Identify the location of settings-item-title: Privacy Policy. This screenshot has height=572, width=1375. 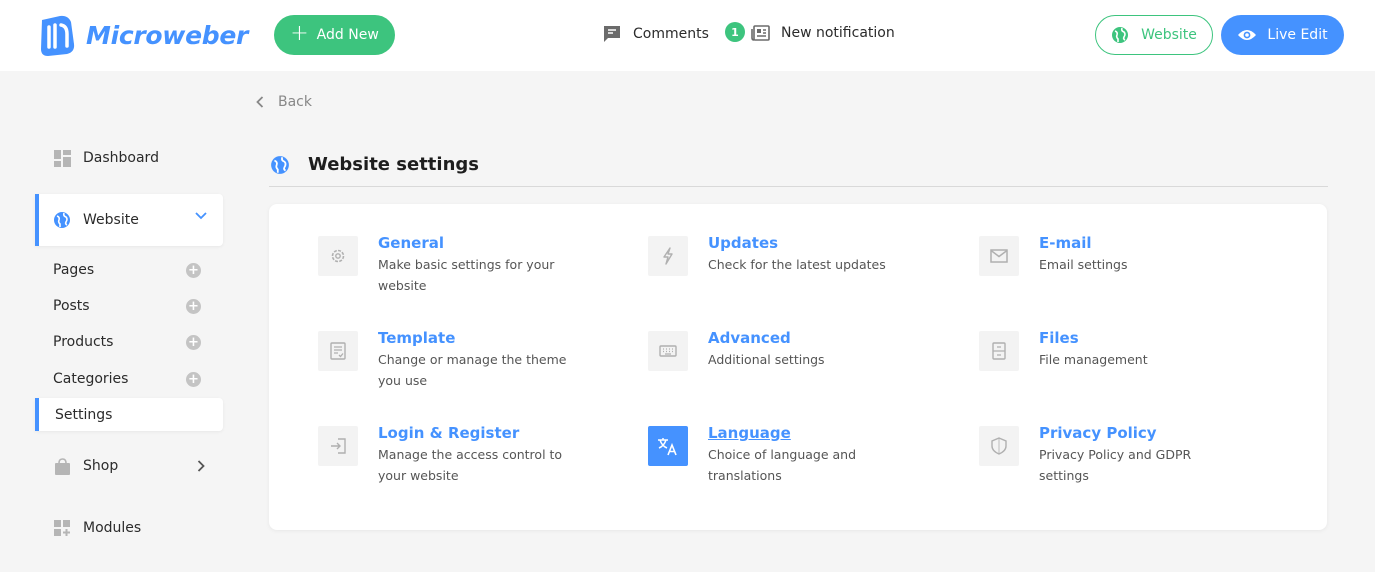
(1139, 433).